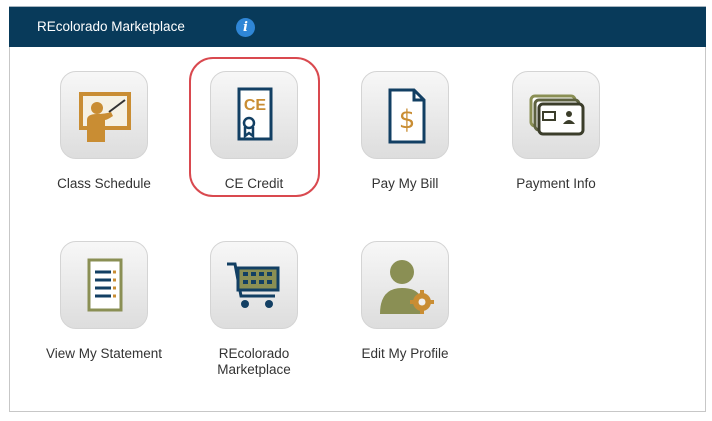  I want to click on shopping-cart-icon, so click(254, 285).